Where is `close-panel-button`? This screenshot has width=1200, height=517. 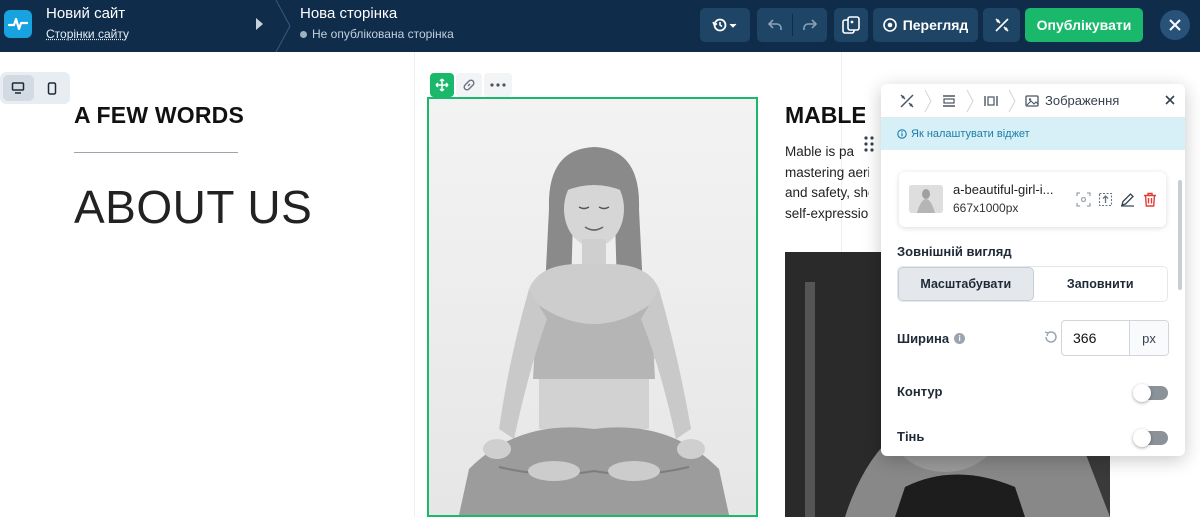
close-panel-button is located at coordinates (1170, 101).